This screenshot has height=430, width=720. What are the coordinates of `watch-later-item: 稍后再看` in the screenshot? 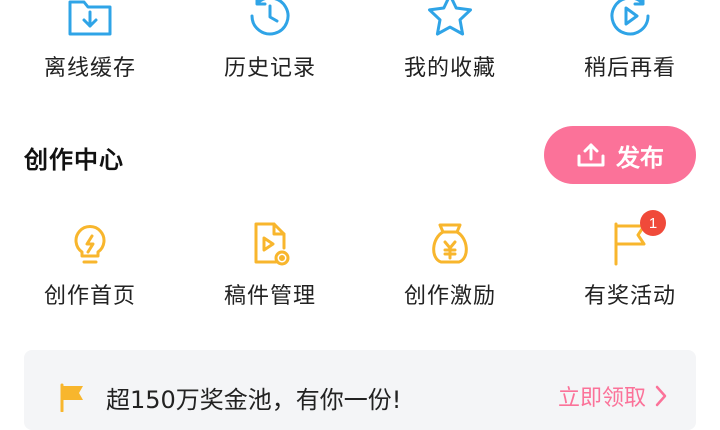 It's located at (630, 41).